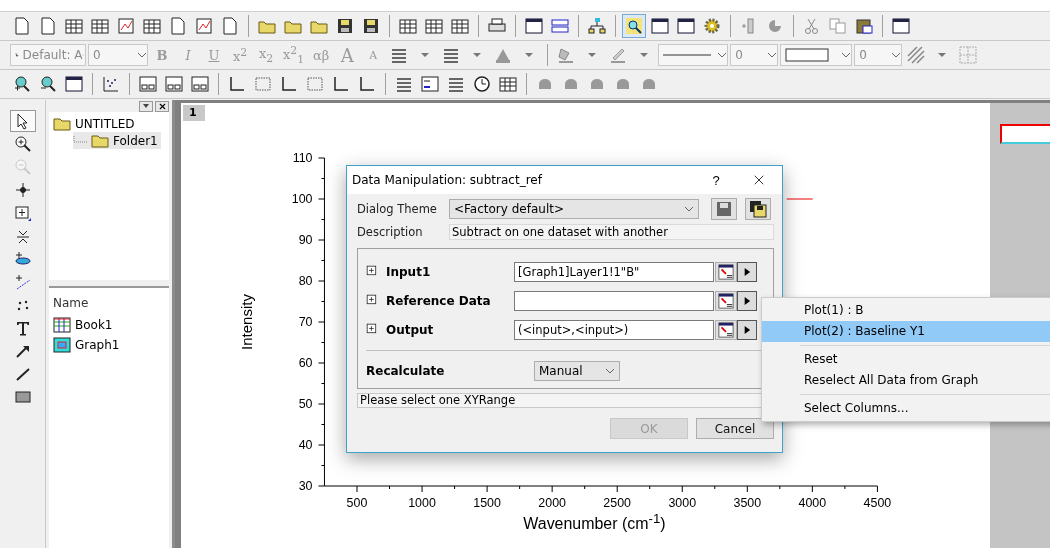 The image size is (1050, 548). What do you see at coordinates (594, 522) in the screenshot?
I see `x-axis-title: Wavenumber (cm$^{-1}$)` at bounding box center [594, 522].